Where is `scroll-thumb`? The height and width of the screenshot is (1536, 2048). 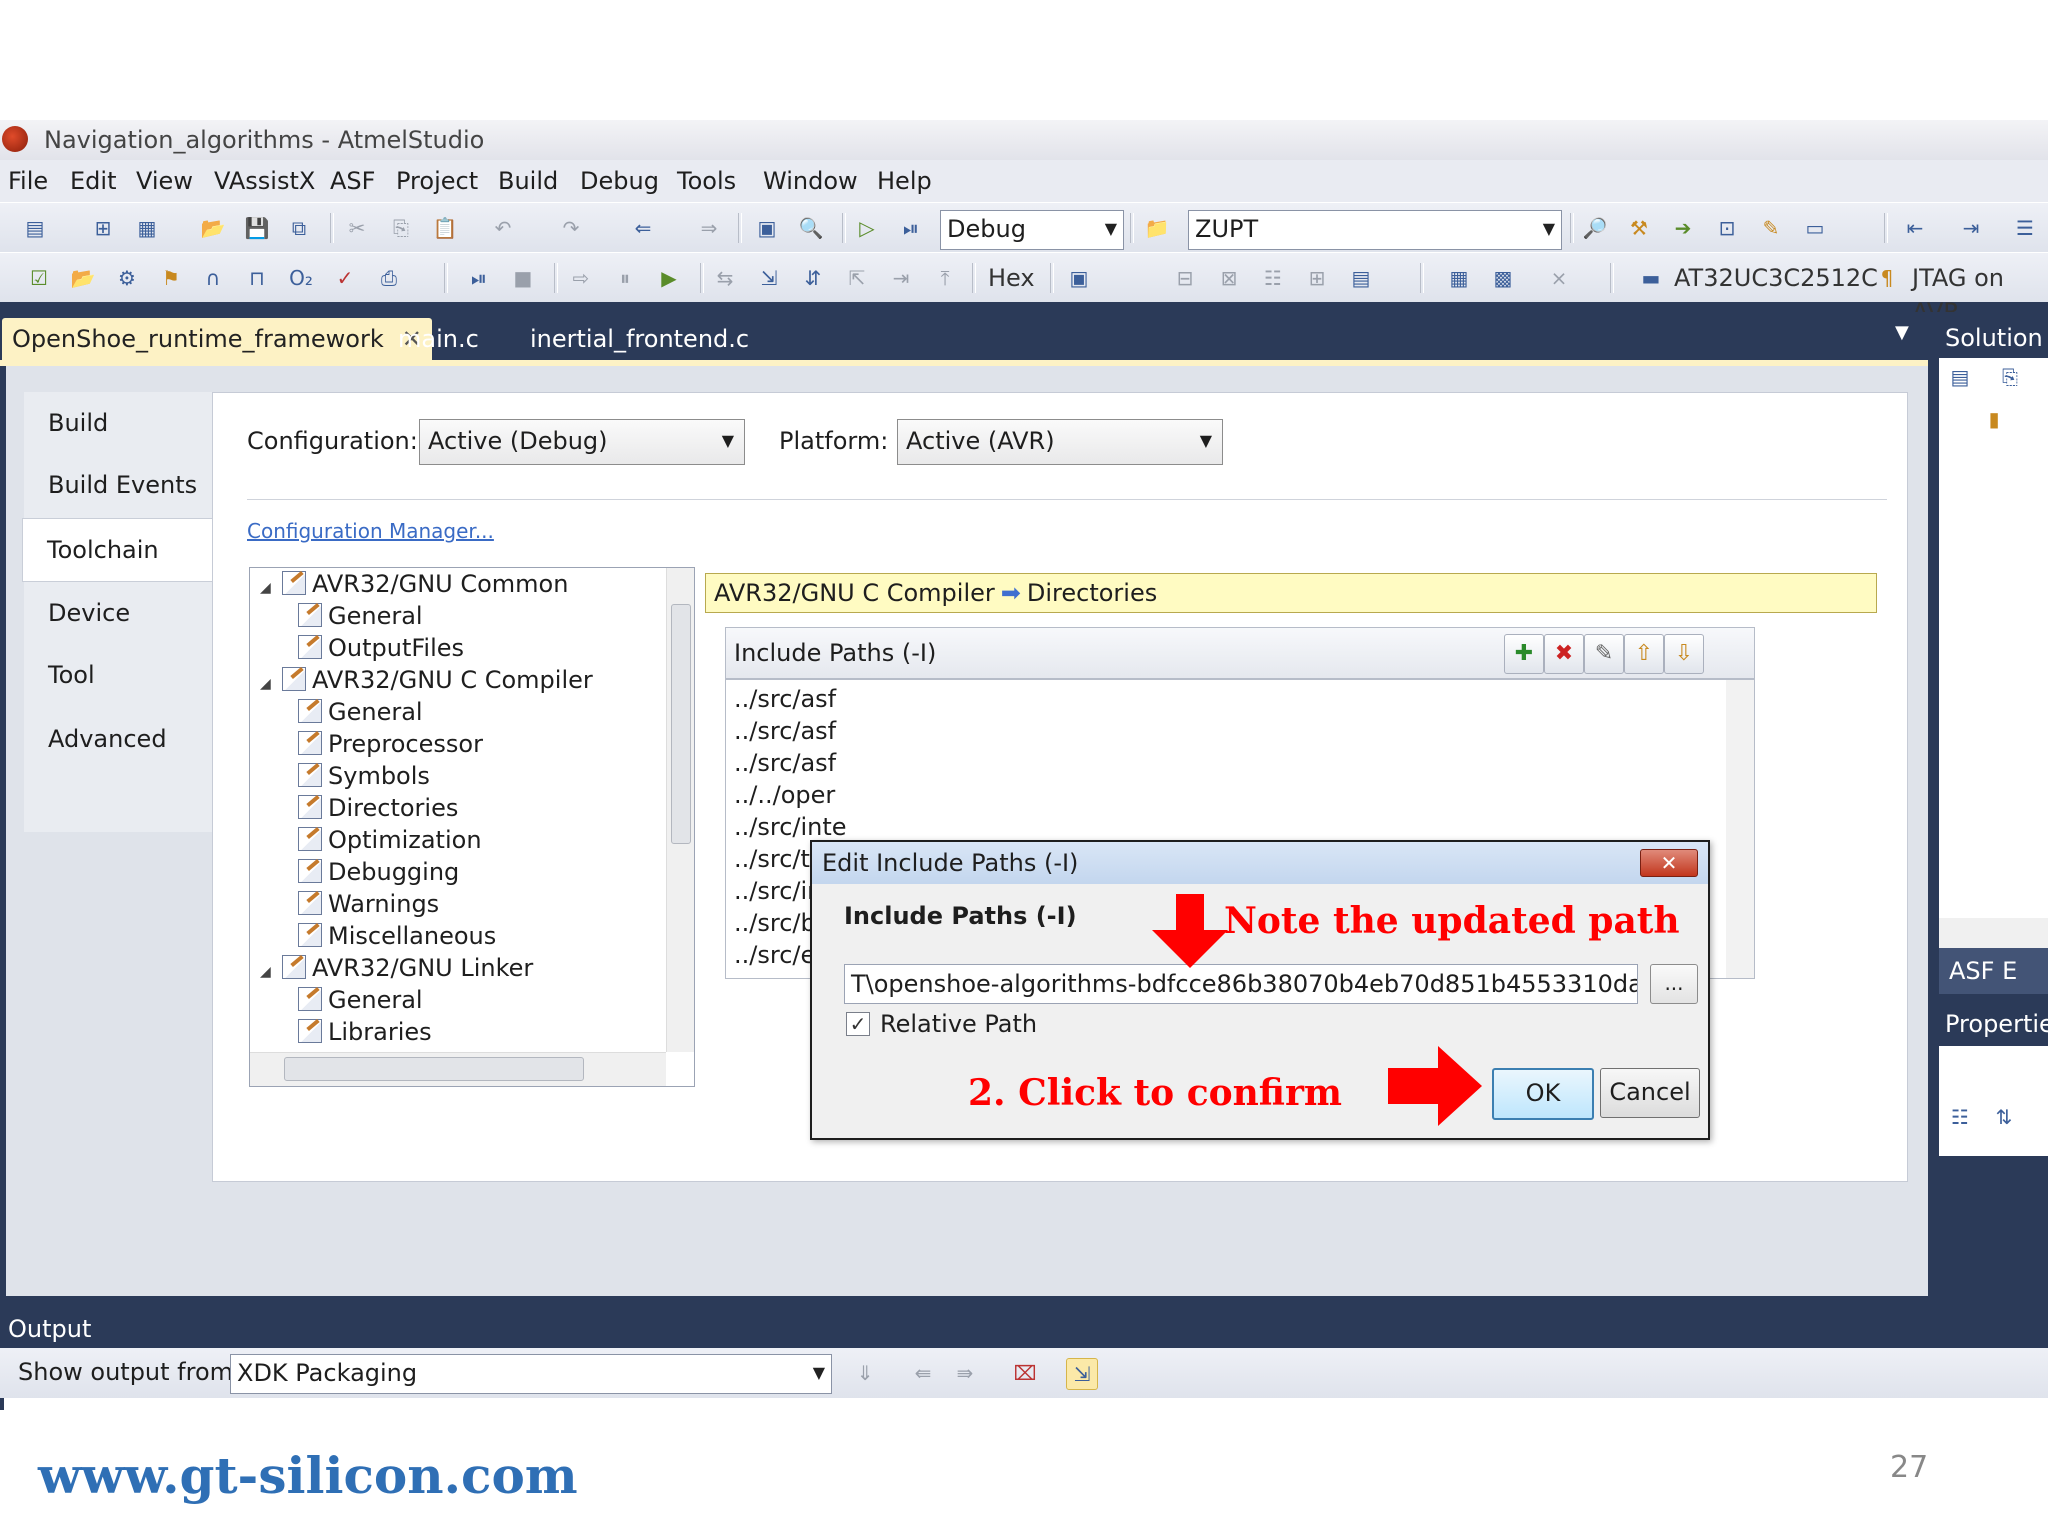
scroll-thumb is located at coordinates (681, 724).